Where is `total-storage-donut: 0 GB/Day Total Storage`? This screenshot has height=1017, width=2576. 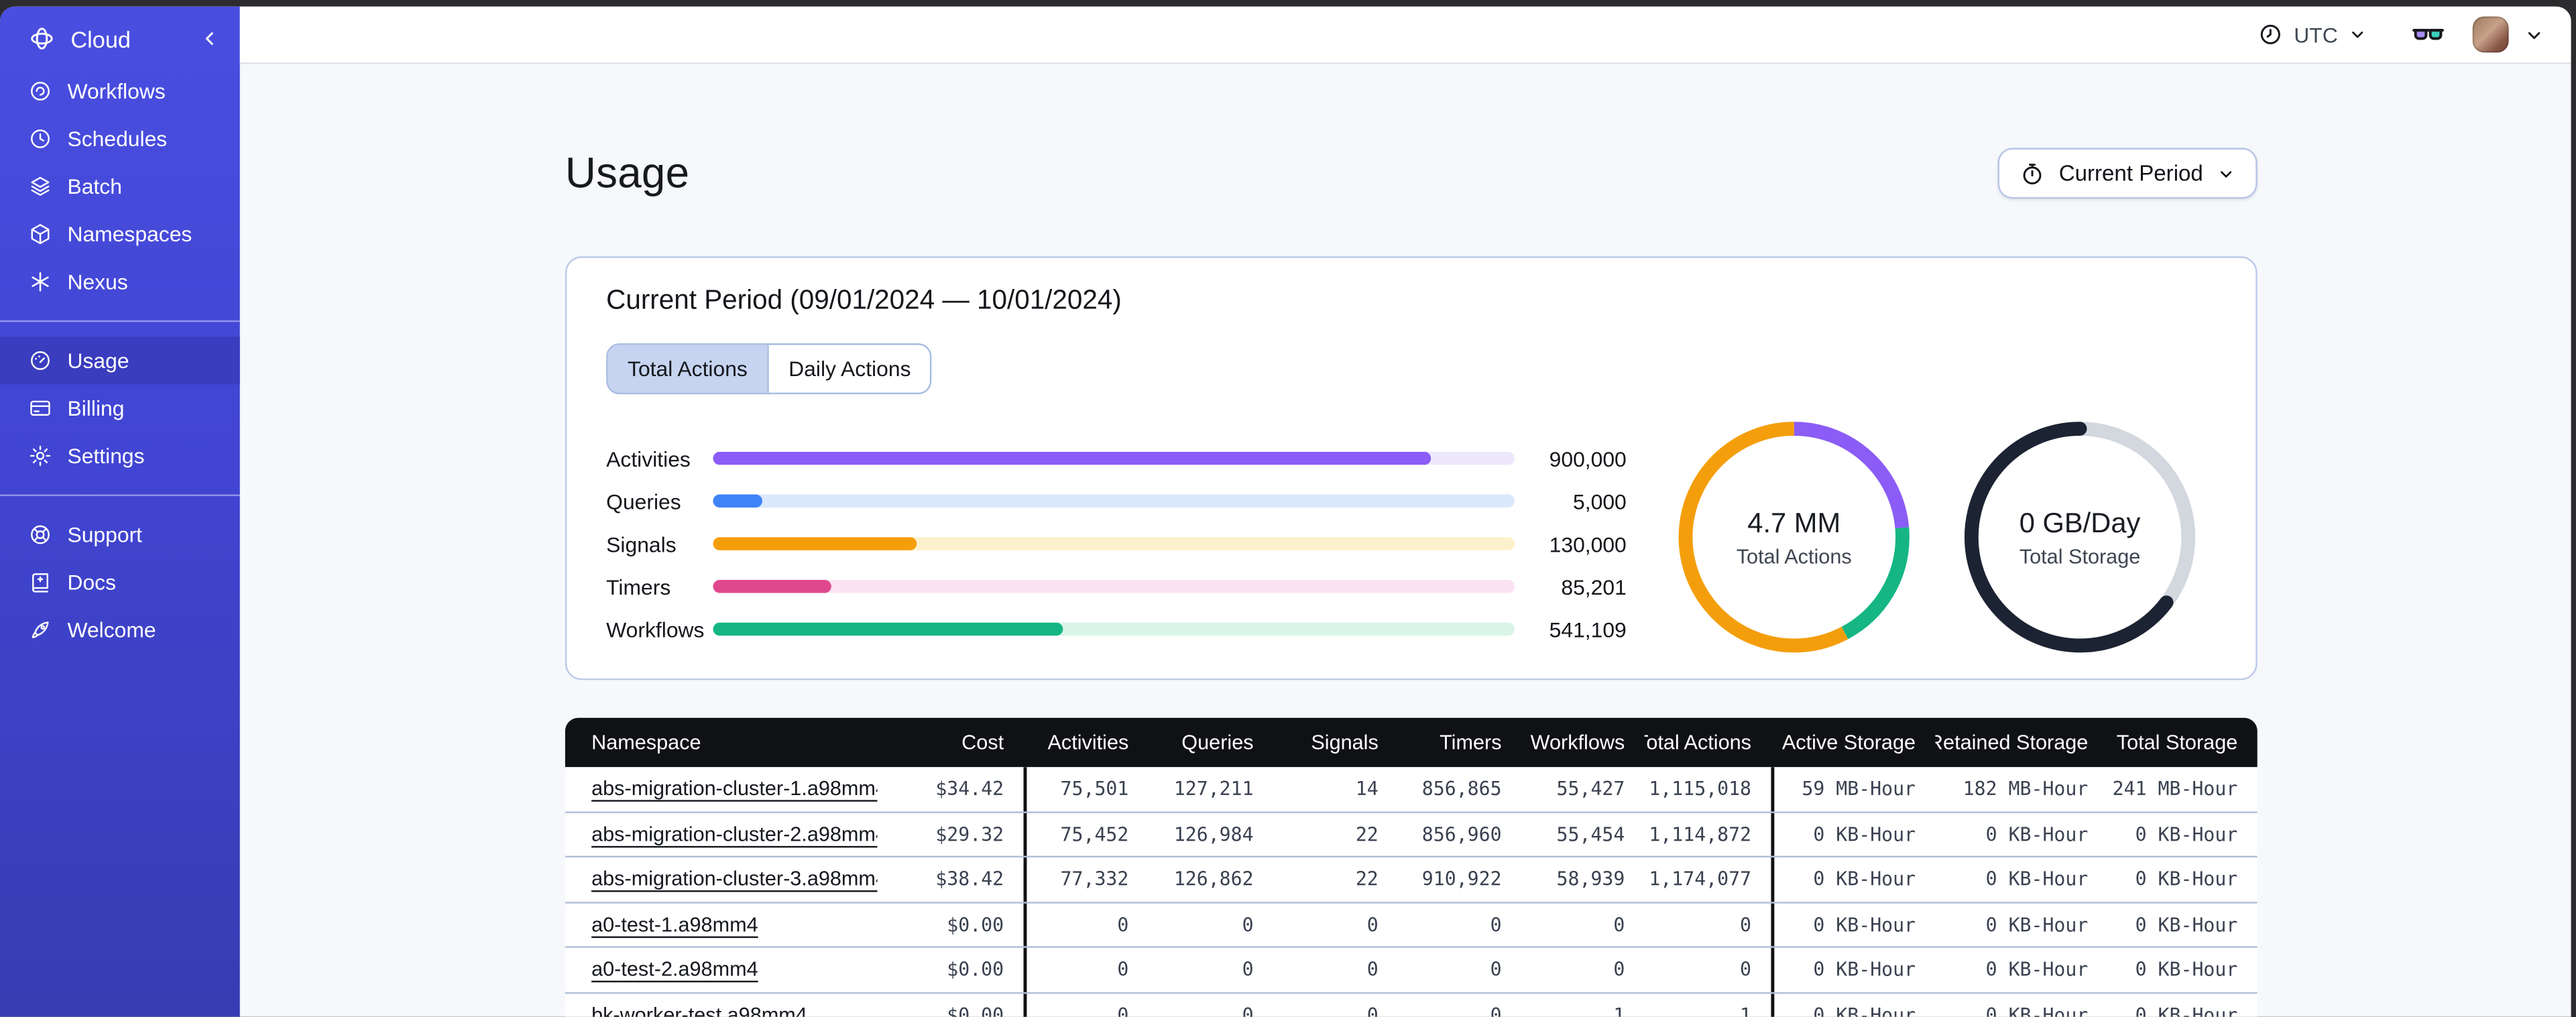 total-storage-donut: 0 GB/Day Total Storage is located at coordinates (2079, 537).